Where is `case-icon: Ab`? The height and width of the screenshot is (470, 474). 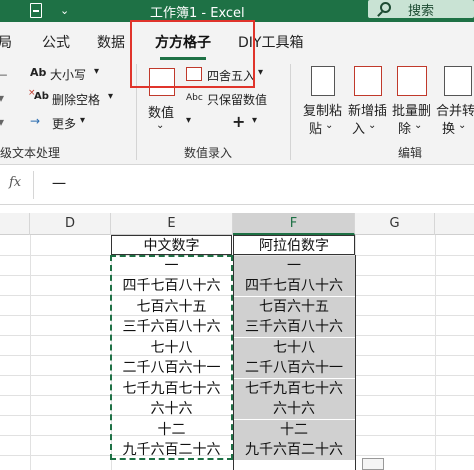
case-icon: Ab is located at coordinates (38, 72).